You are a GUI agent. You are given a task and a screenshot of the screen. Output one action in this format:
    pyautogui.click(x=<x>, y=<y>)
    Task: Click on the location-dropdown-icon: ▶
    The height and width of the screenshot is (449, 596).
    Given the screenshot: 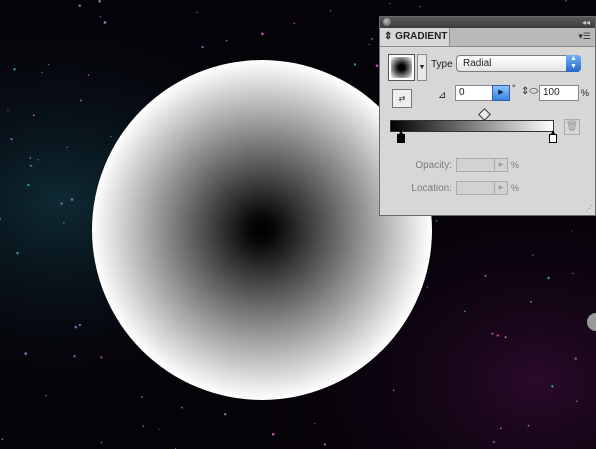 What is the action you would take?
    pyautogui.click(x=500, y=188)
    